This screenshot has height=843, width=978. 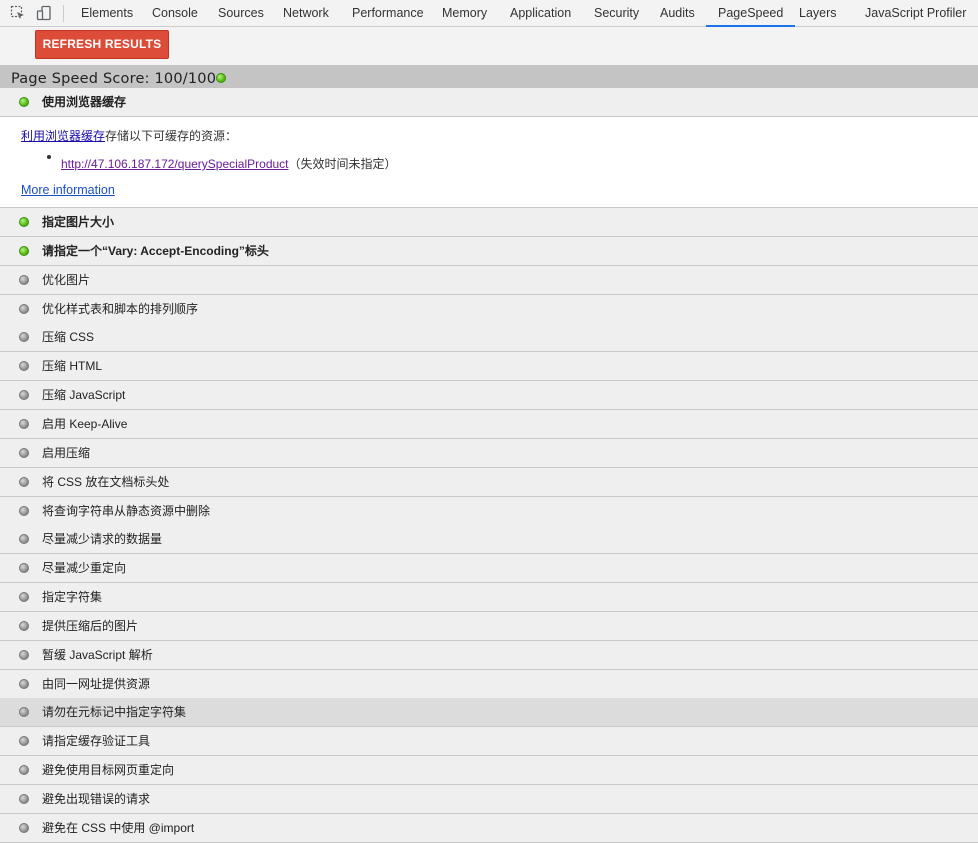 I want to click on tab-javascript-profiler: JavaScript Profiler, so click(x=915, y=13).